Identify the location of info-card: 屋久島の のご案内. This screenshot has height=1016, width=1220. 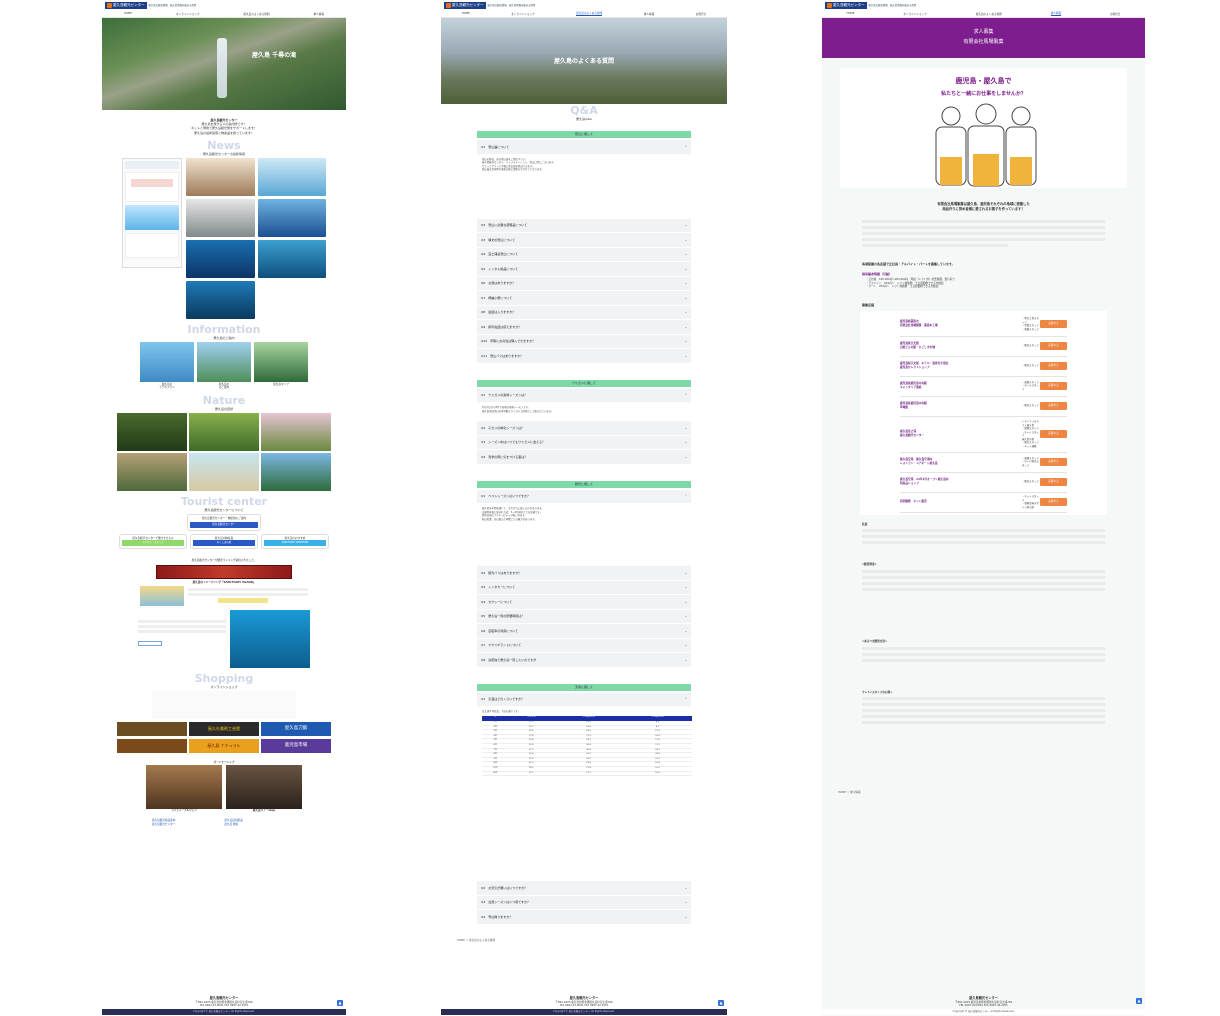
(224, 365).